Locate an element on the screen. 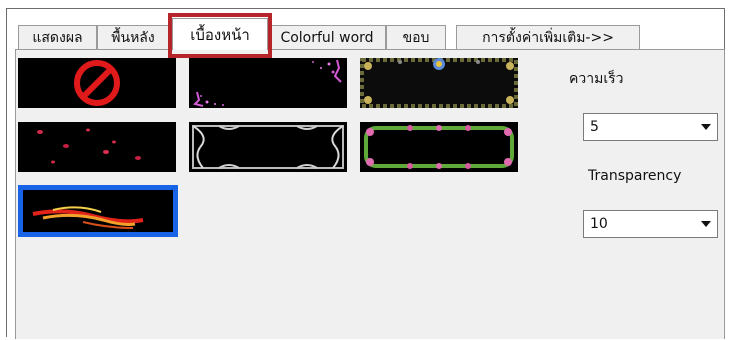 The height and width of the screenshot is (340, 729). pink-flower-frame-icon is located at coordinates (439, 147).